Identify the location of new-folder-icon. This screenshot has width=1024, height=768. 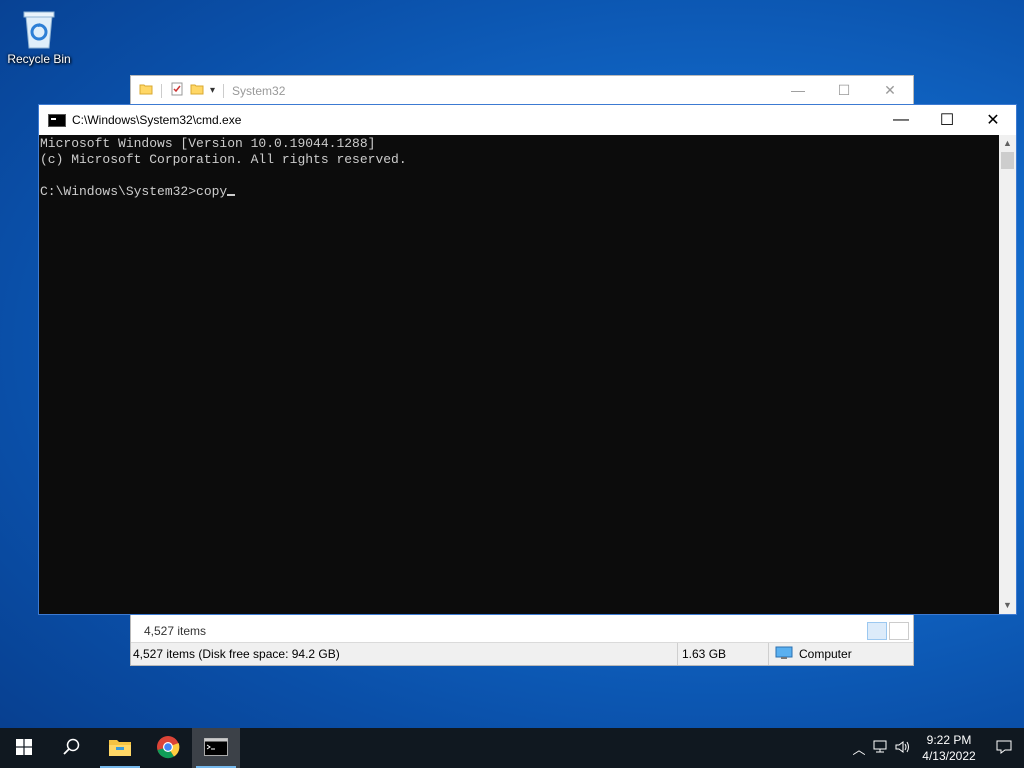
(197, 90).